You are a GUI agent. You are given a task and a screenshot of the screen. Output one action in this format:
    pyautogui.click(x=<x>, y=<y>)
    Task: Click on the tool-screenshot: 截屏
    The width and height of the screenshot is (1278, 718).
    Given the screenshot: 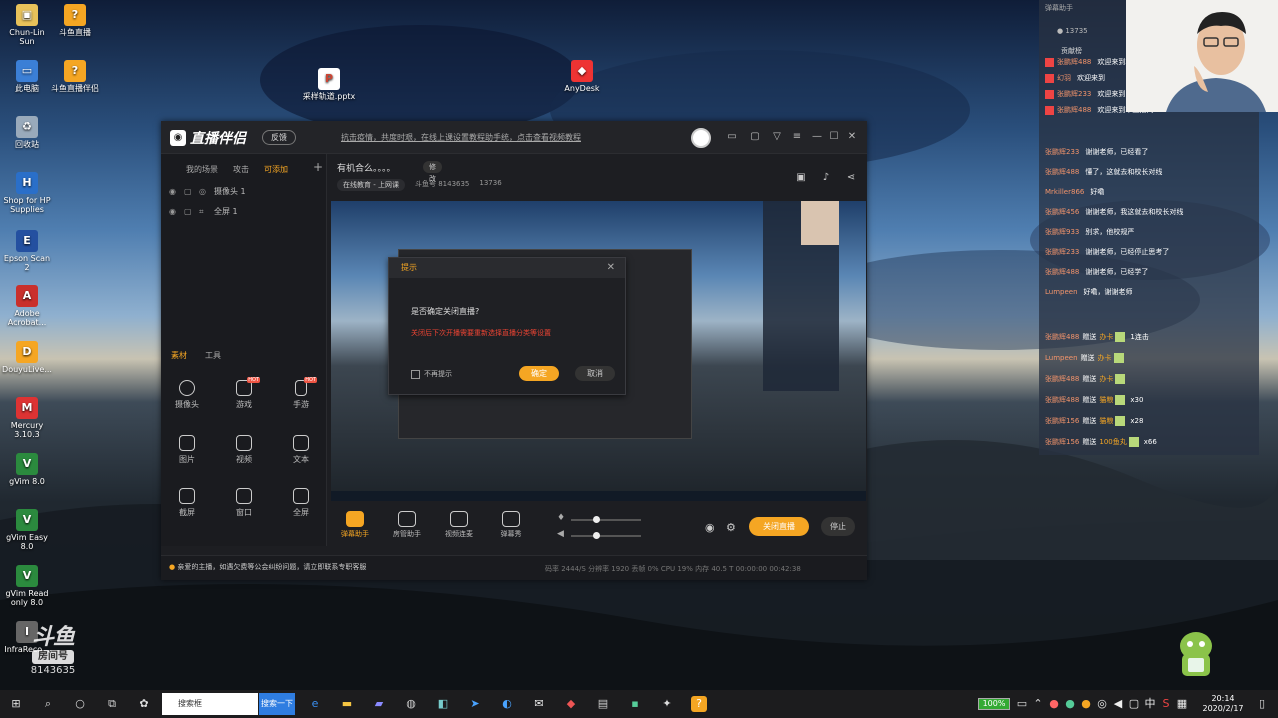 What is the action you would take?
    pyautogui.click(x=187, y=503)
    